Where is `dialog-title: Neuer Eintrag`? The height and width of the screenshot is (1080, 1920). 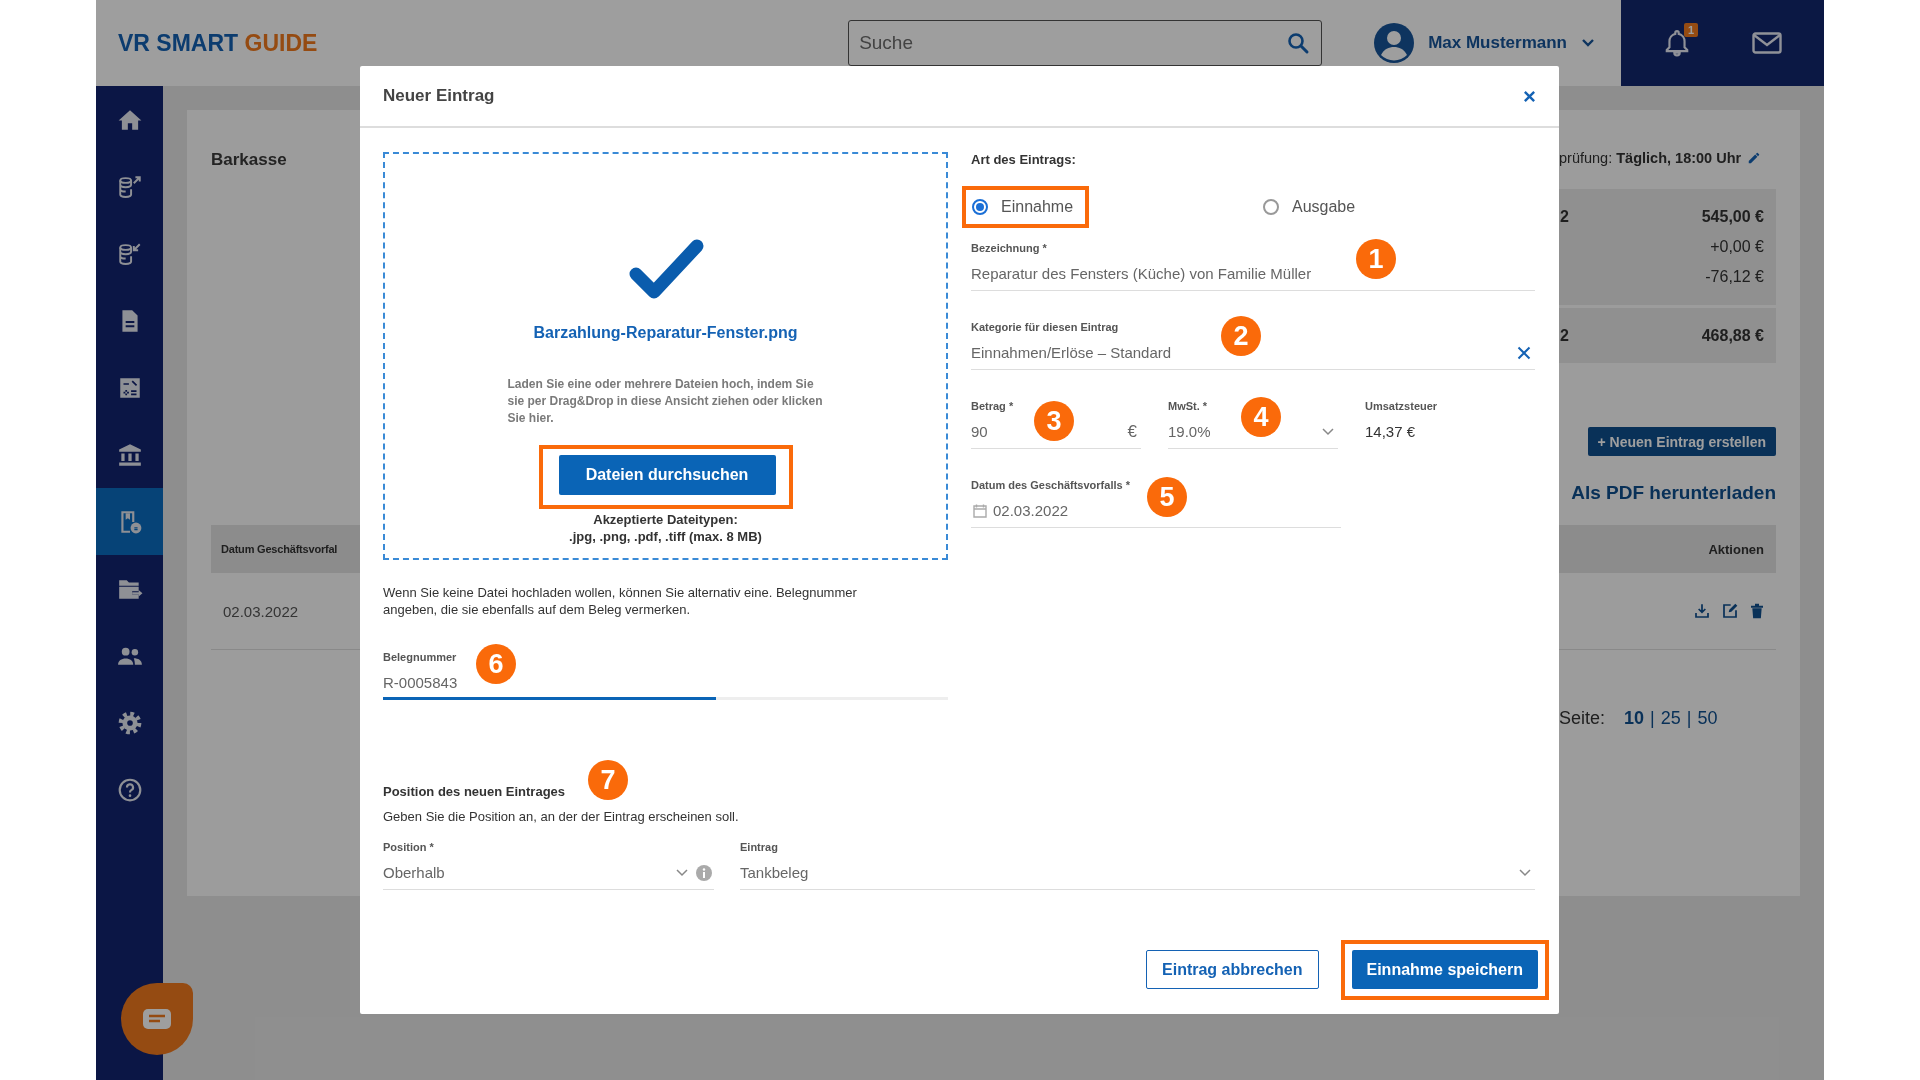 dialog-title: Neuer Eintrag is located at coordinates (439, 96).